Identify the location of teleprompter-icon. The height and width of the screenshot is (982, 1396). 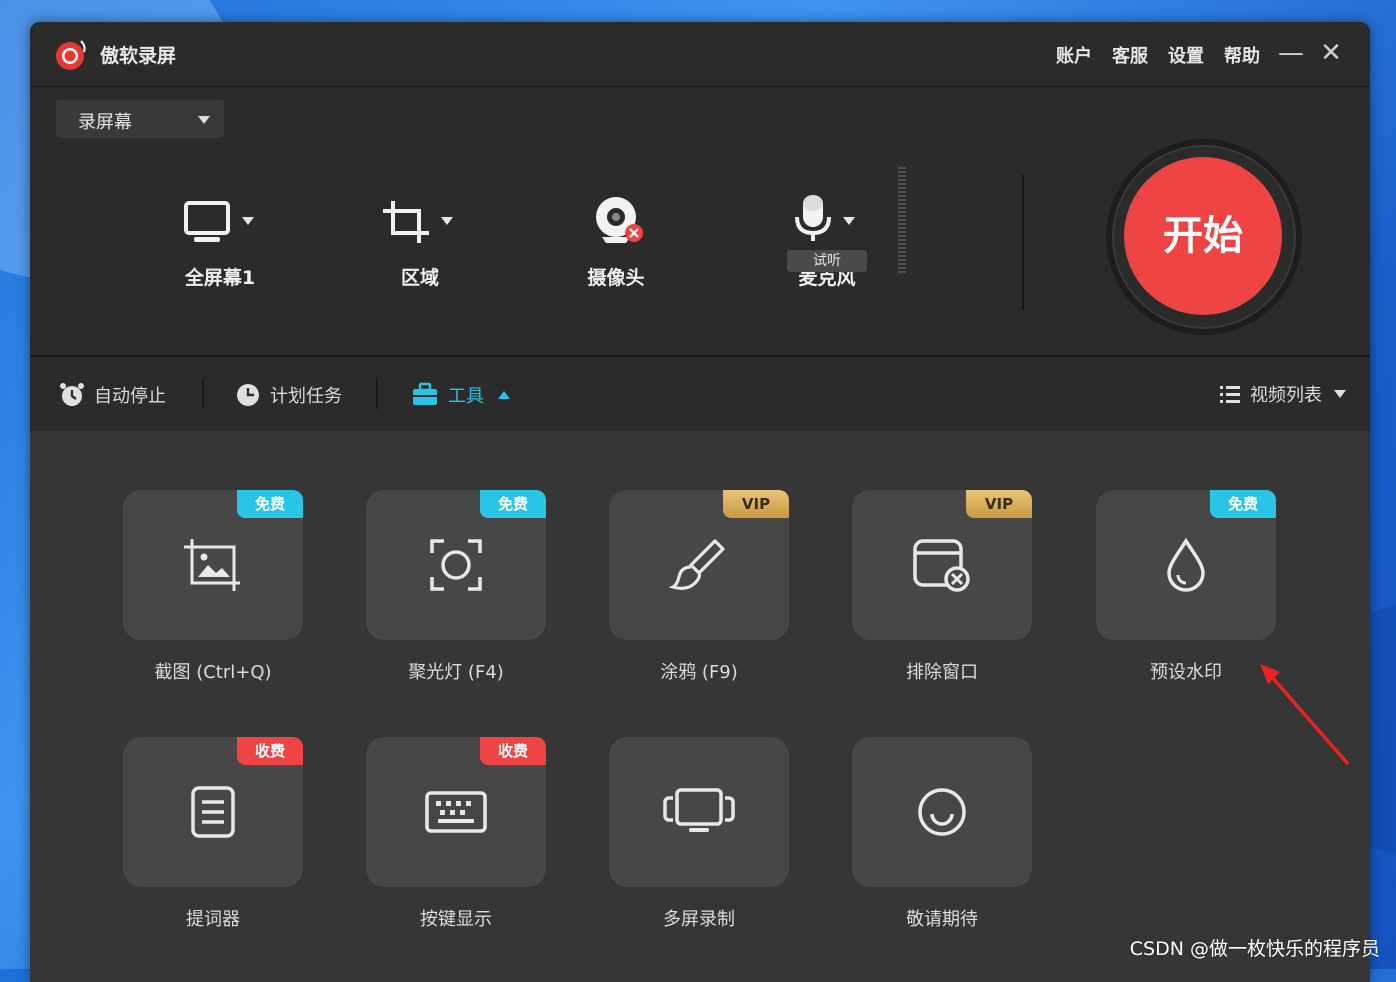
(213, 812).